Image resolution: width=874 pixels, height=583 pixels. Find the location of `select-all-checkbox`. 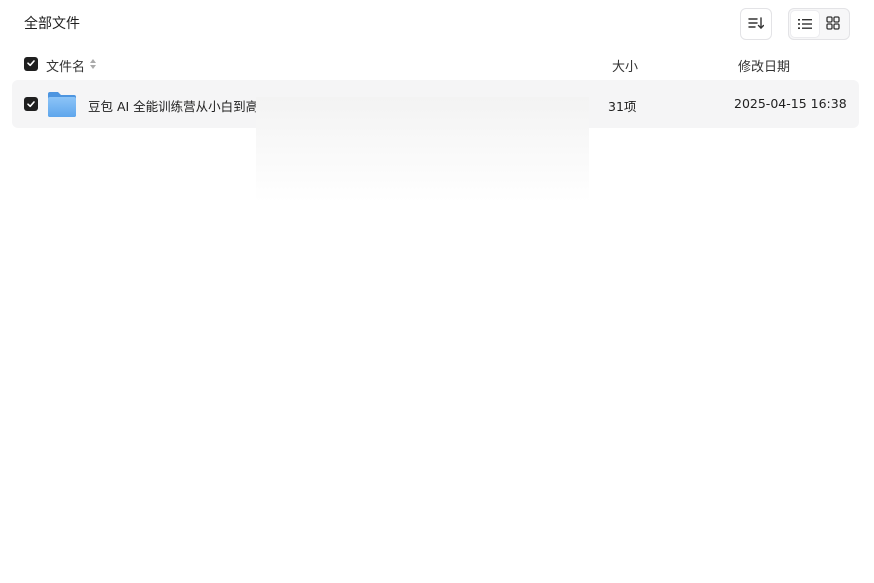

select-all-checkbox is located at coordinates (31, 64).